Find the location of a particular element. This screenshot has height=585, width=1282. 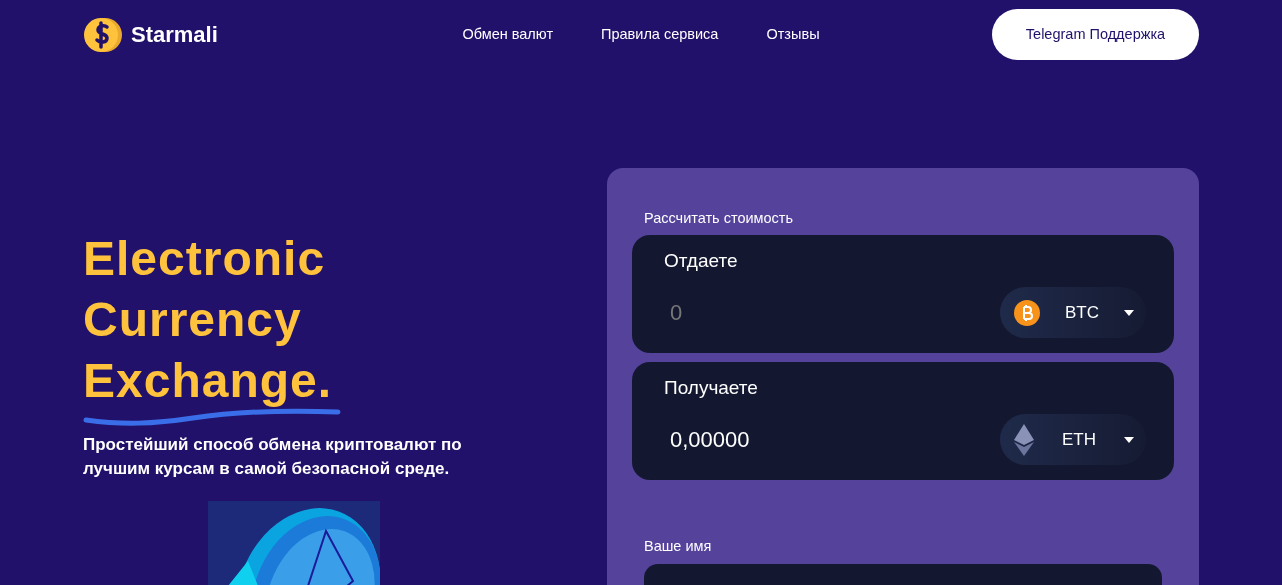

nav-link: Правила сервиса is located at coordinates (660, 34).